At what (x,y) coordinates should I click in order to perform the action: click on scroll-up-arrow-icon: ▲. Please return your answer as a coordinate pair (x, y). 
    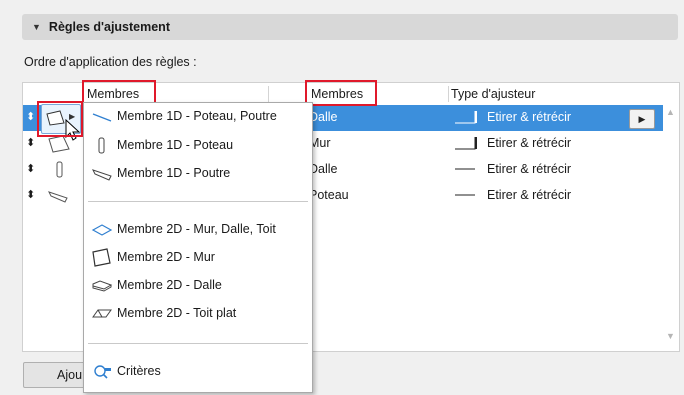
    Looking at the image, I should click on (670, 112).